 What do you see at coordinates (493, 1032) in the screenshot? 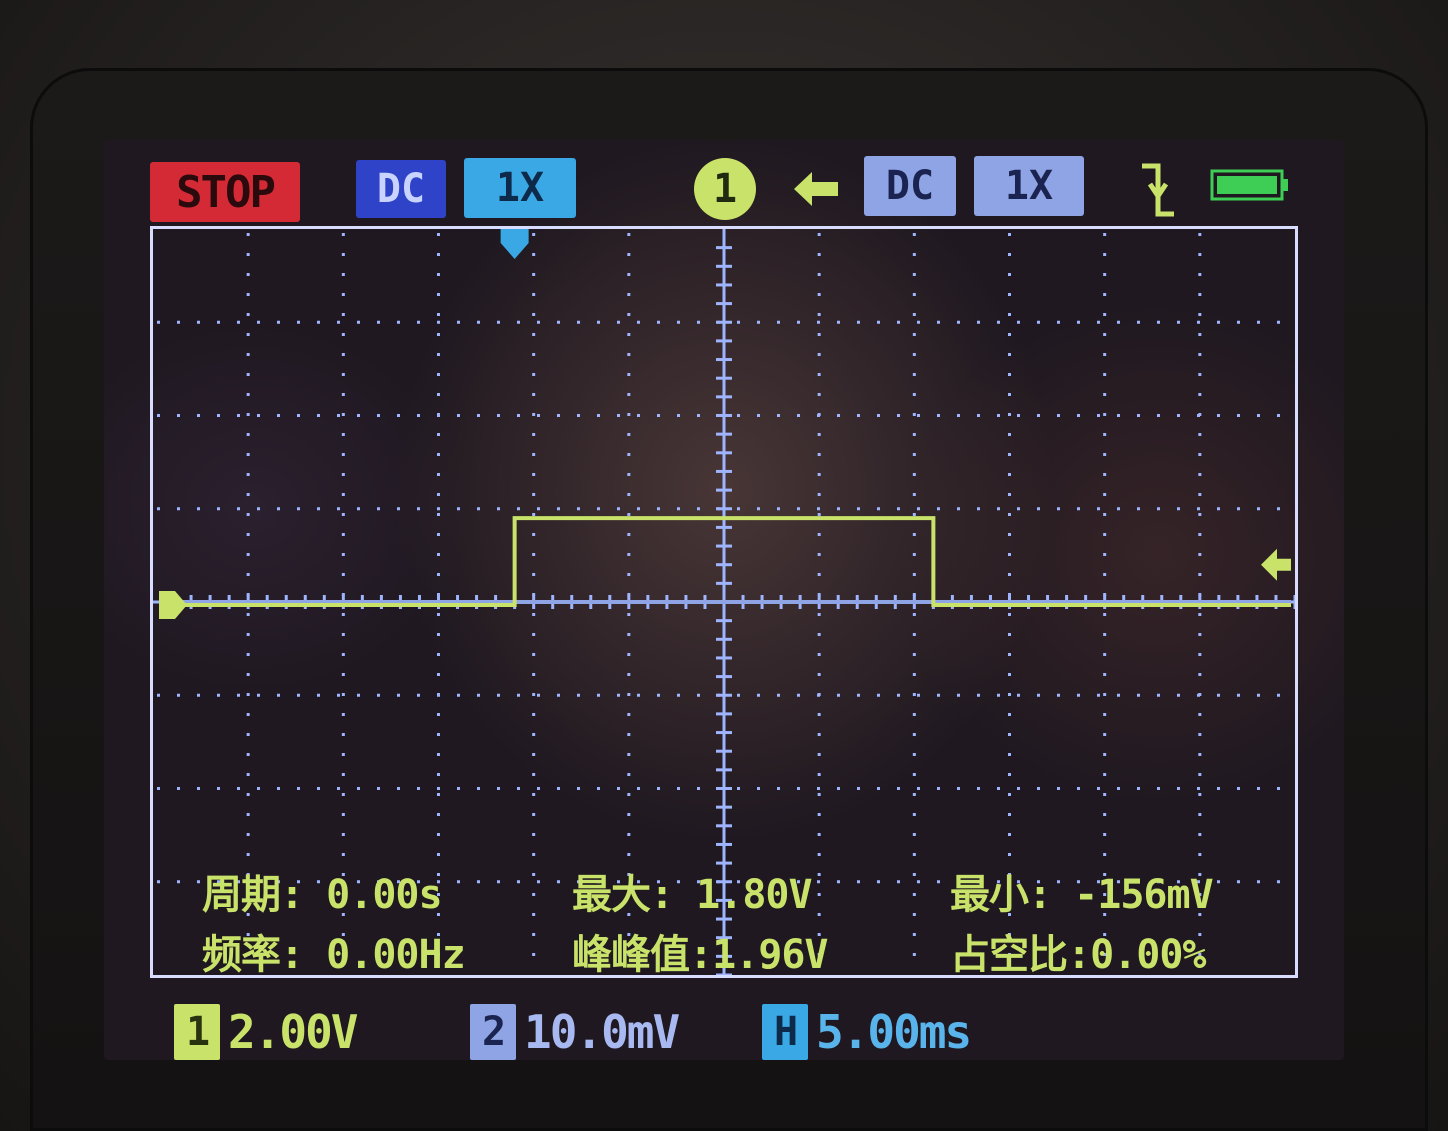
I see `ch2-tag: 2` at bounding box center [493, 1032].